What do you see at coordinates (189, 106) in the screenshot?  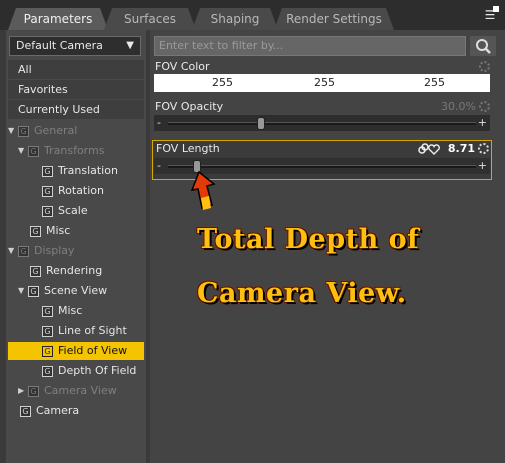 I see `prop-label: FOV Opacity` at bounding box center [189, 106].